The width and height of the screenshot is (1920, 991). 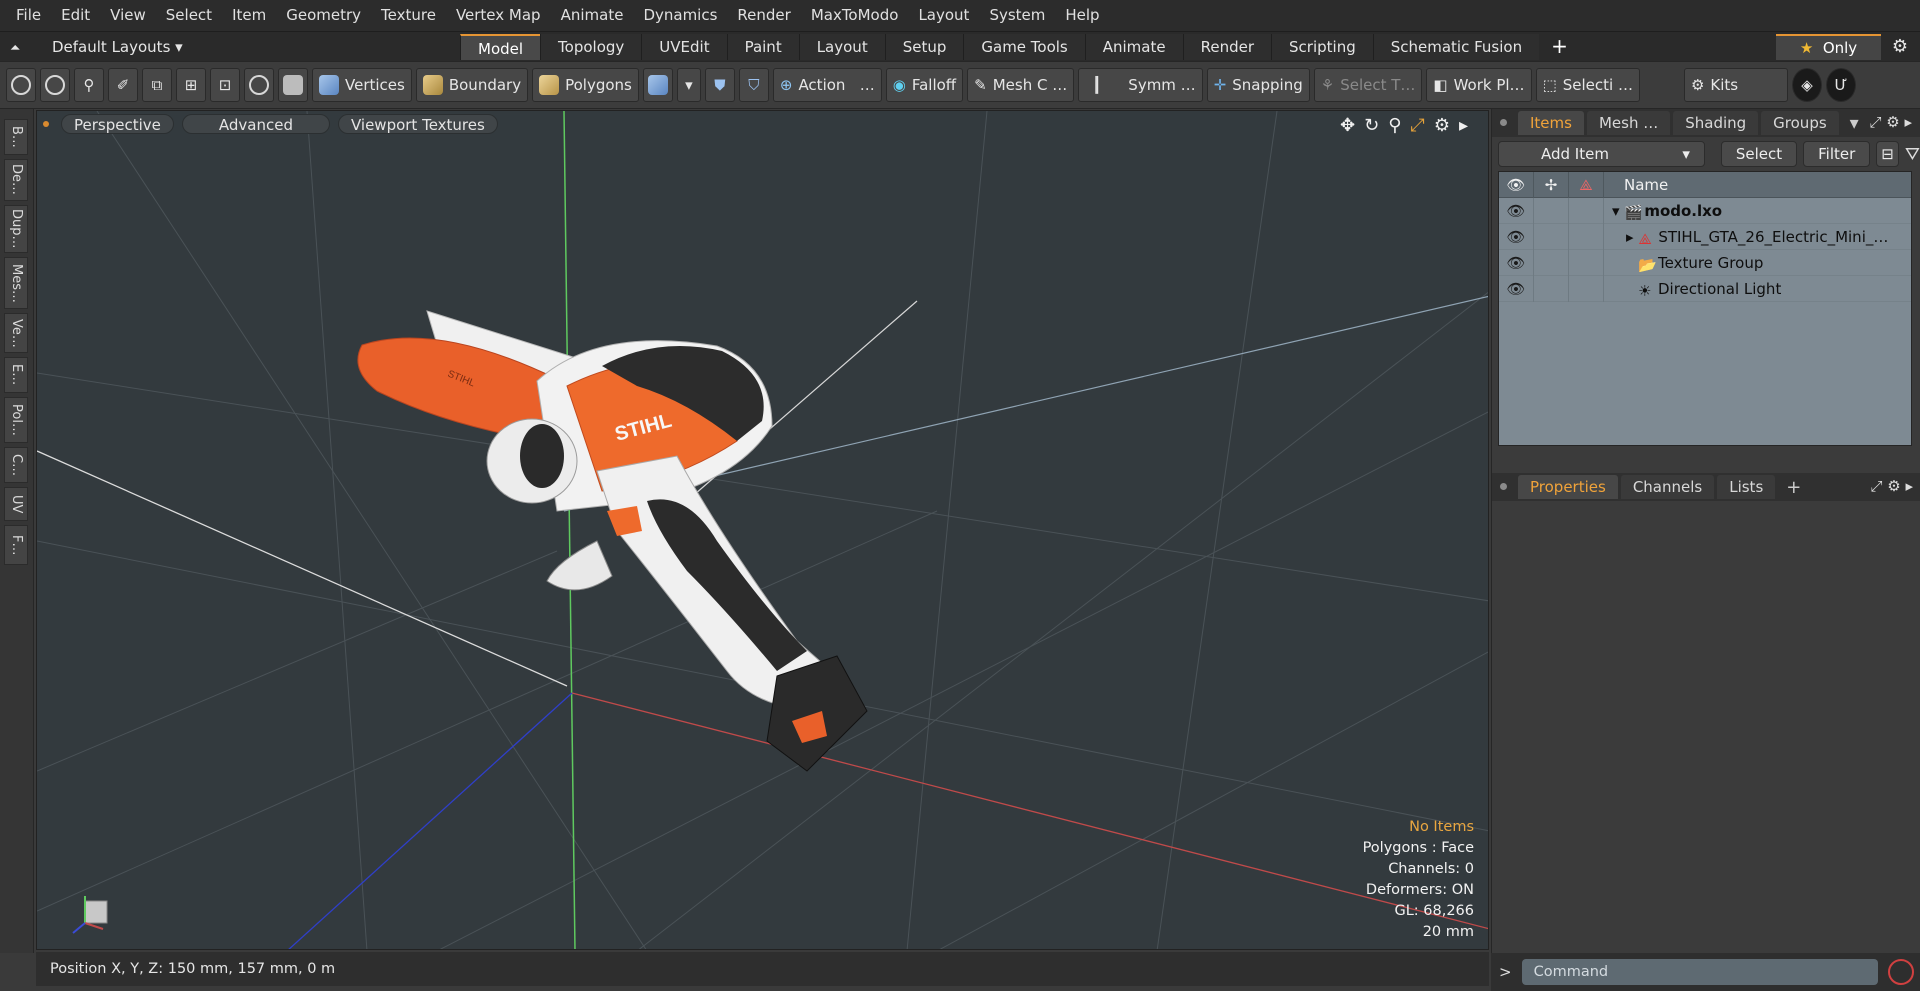 What do you see at coordinates (855, 15) in the screenshot?
I see `menu-maxtomodo: MaxToModo` at bounding box center [855, 15].